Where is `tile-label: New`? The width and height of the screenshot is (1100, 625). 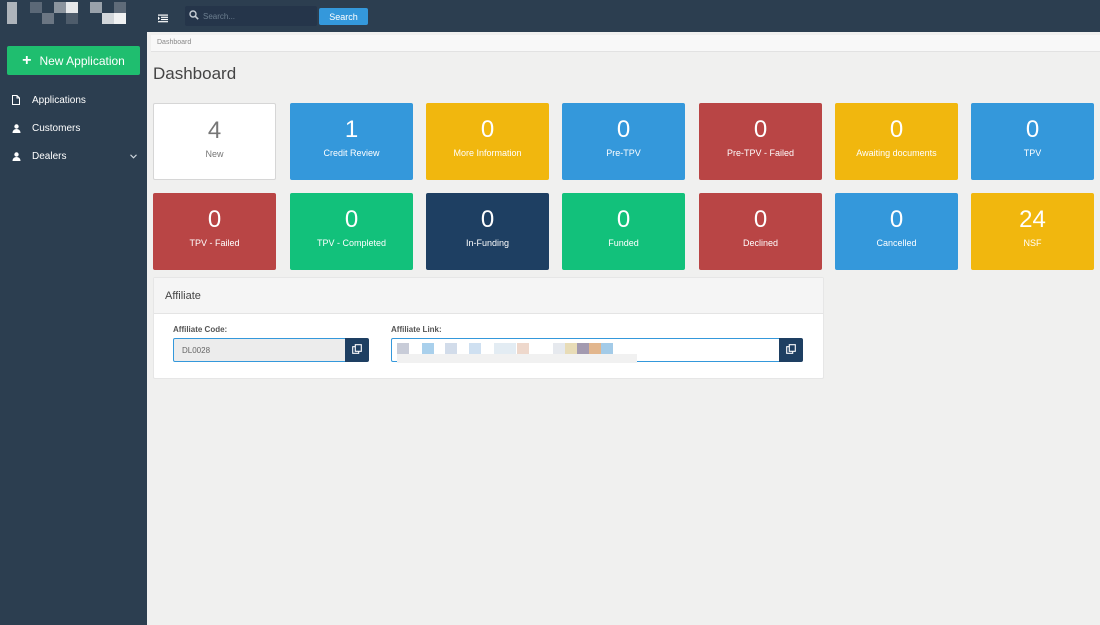
tile-label: New is located at coordinates (214, 154).